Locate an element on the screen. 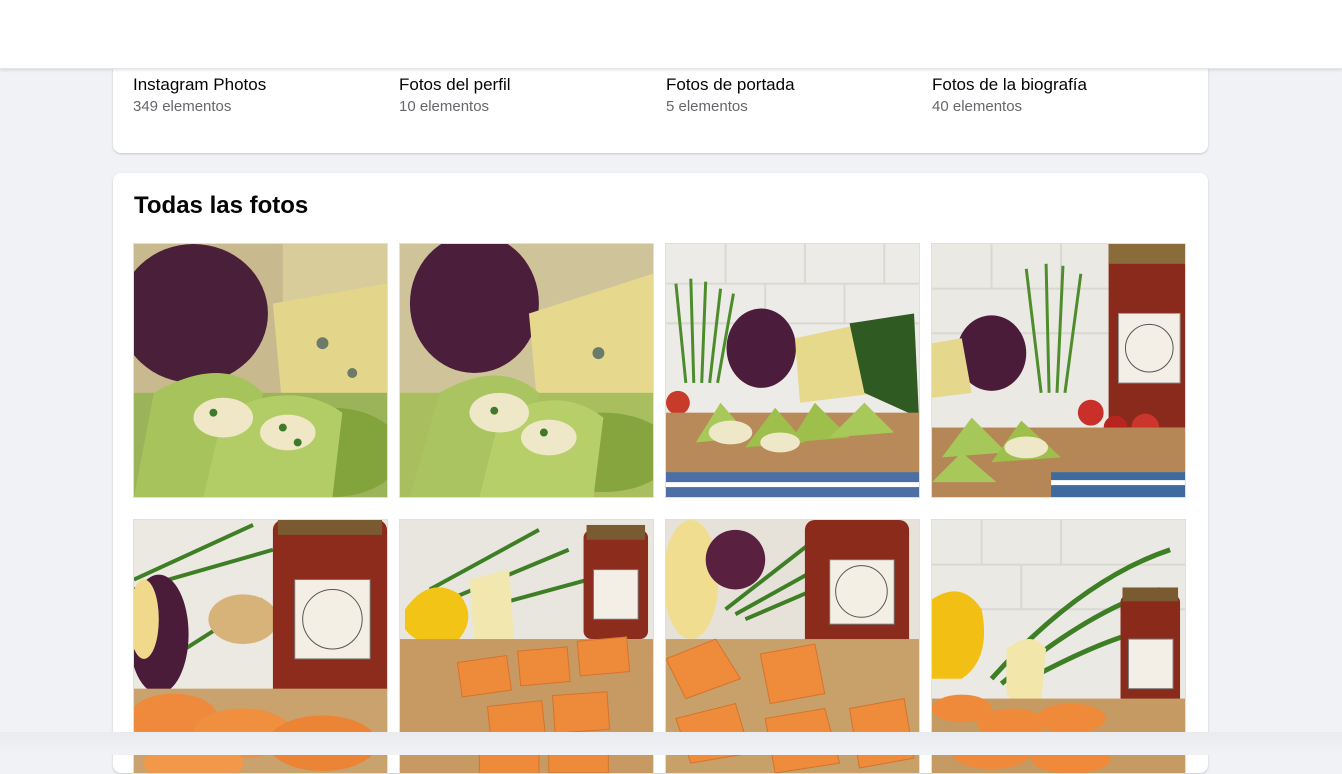 The height and width of the screenshot is (774, 1342). album-count: 349 elementos is located at coordinates (182, 106).